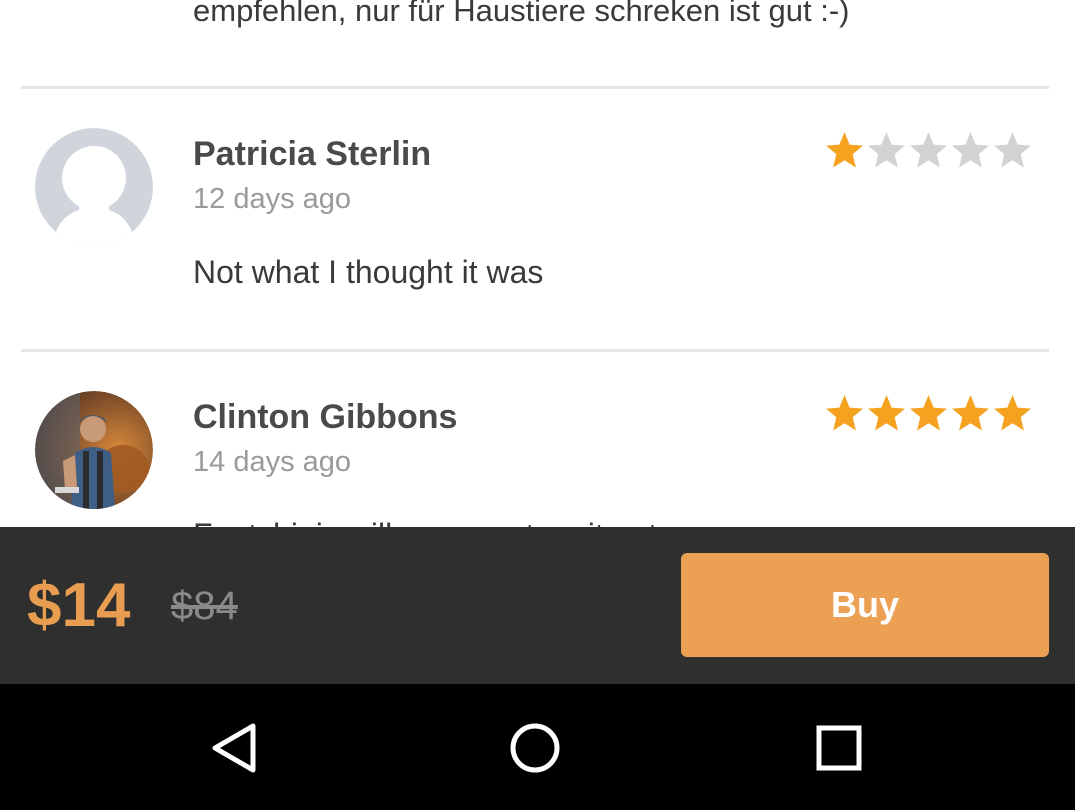  I want to click on home-circle-icon, so click(535, 748).